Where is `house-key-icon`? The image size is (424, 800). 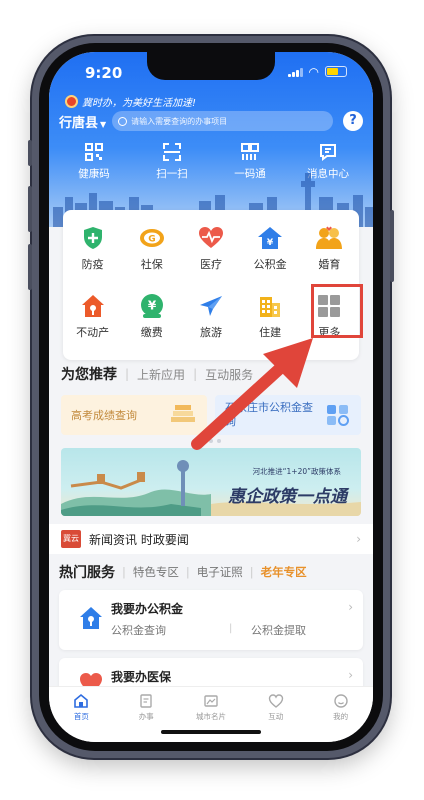 house-key-icon is located at coordinates (91, 618).